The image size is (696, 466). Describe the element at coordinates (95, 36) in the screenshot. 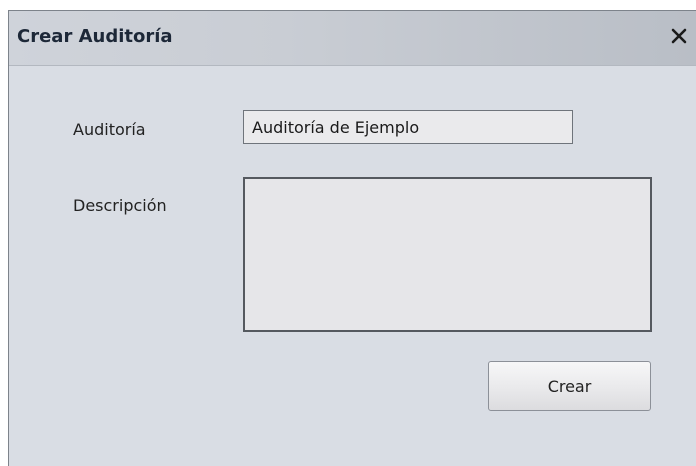

I see `dialog-title: Crear Auditoría` at that location.